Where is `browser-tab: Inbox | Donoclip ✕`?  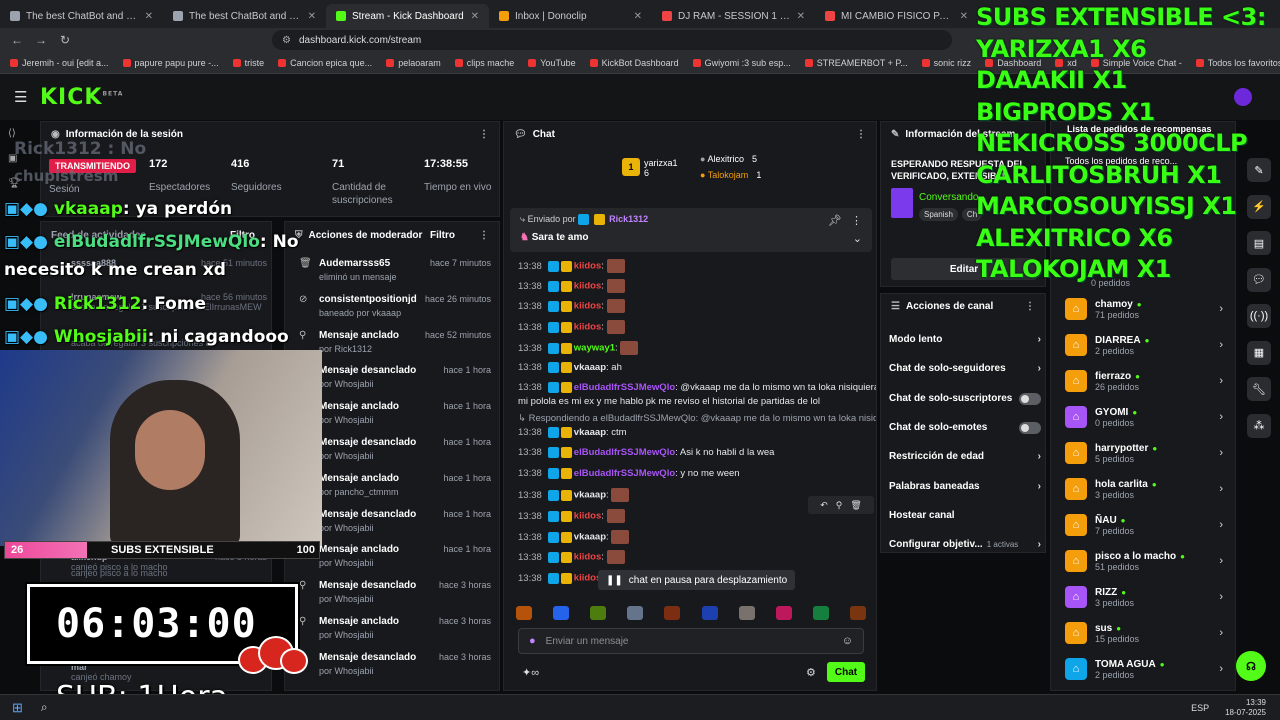 browser-tab: Inbox | Donoclip ✕ is located at coordinates (570, 16).